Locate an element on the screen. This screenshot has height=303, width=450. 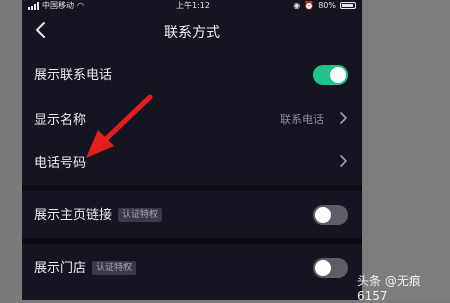
nav-bar: 联系方式 is located at coordinates (192, 31).